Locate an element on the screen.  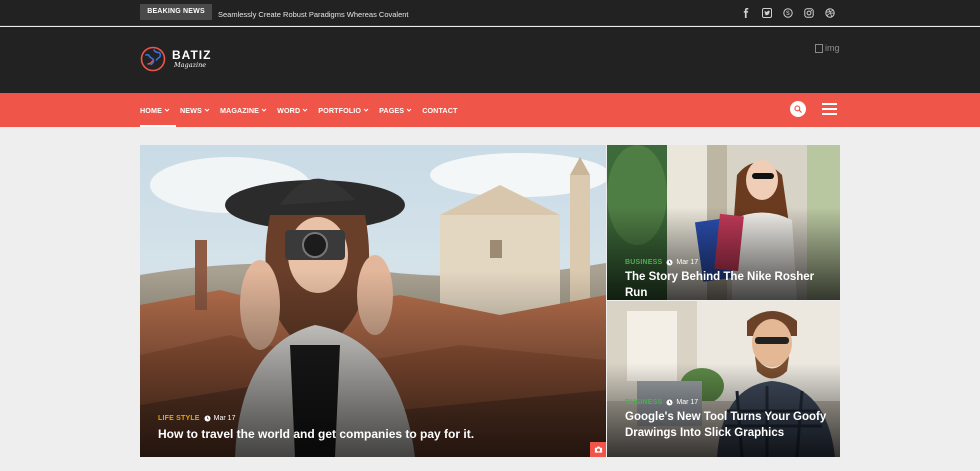
menu-toggle-button is located at coordinates (829, 109).